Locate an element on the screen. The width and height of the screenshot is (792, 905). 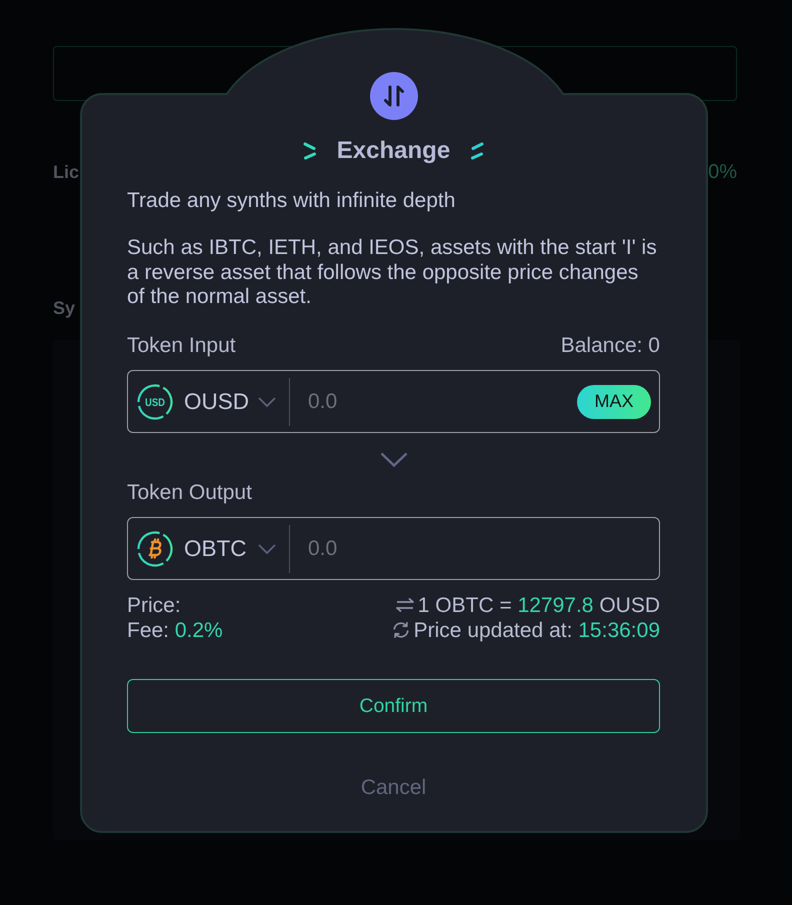
section-heading: Sy is located at coordinates (64, 308).